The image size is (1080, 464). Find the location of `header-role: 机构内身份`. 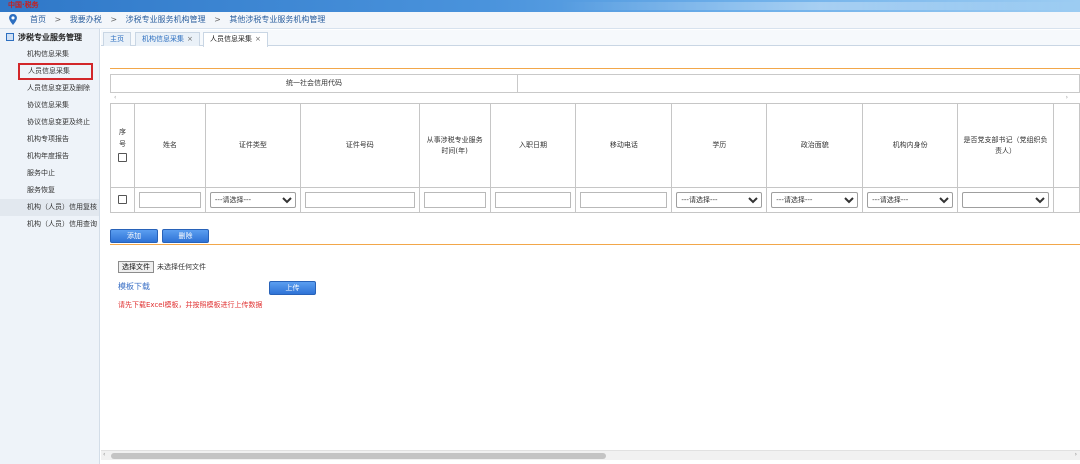

header-role: 机构内身份 is located at coordinates (910, 145).